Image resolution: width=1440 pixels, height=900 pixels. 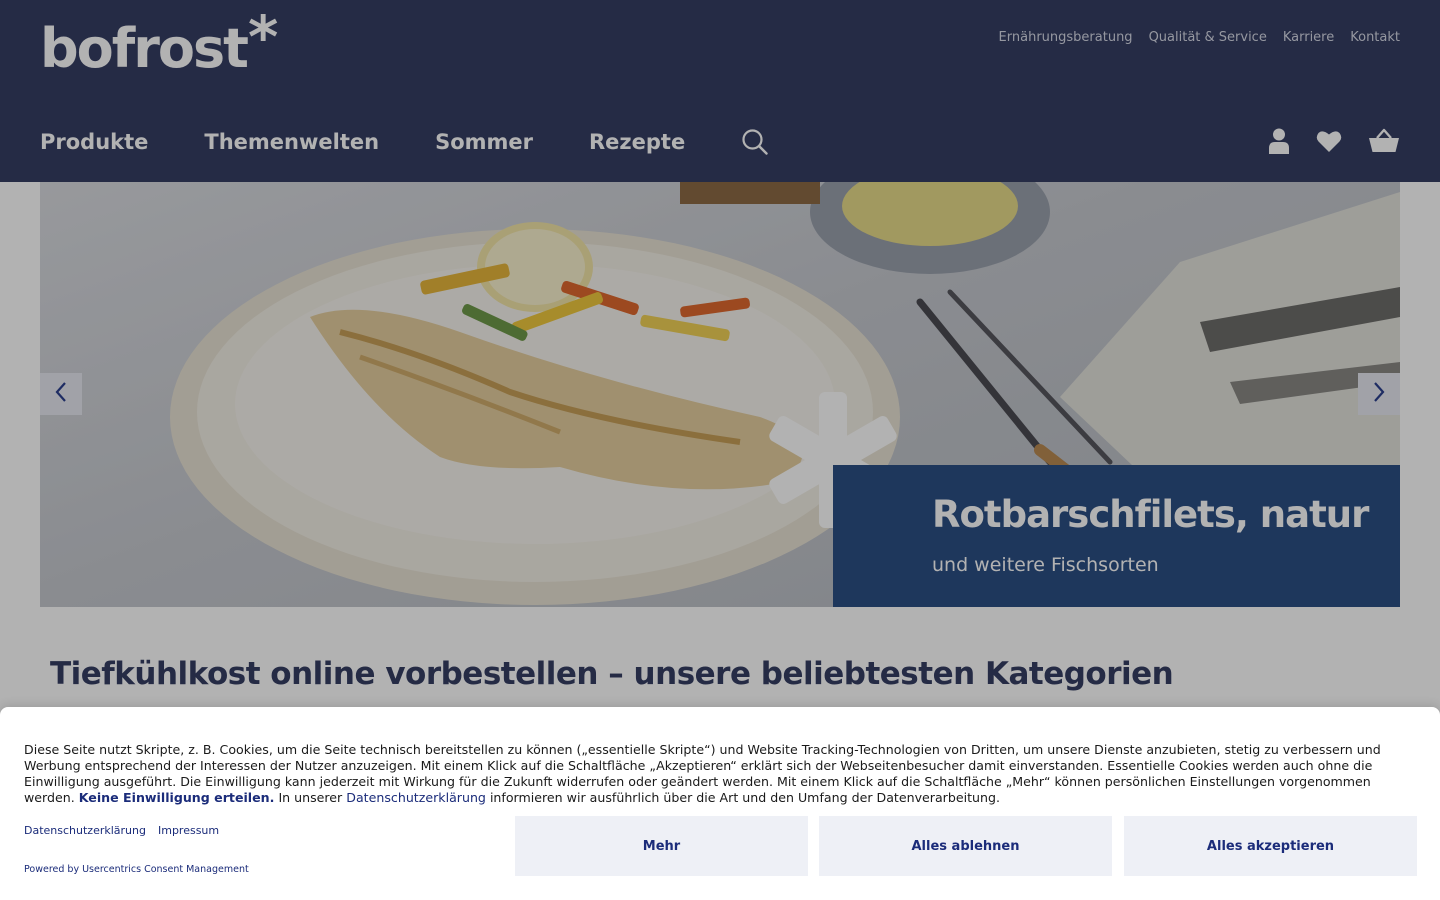 I want to click on privacy-link: Datenschutzerklärung, so click(x=85, y=830).